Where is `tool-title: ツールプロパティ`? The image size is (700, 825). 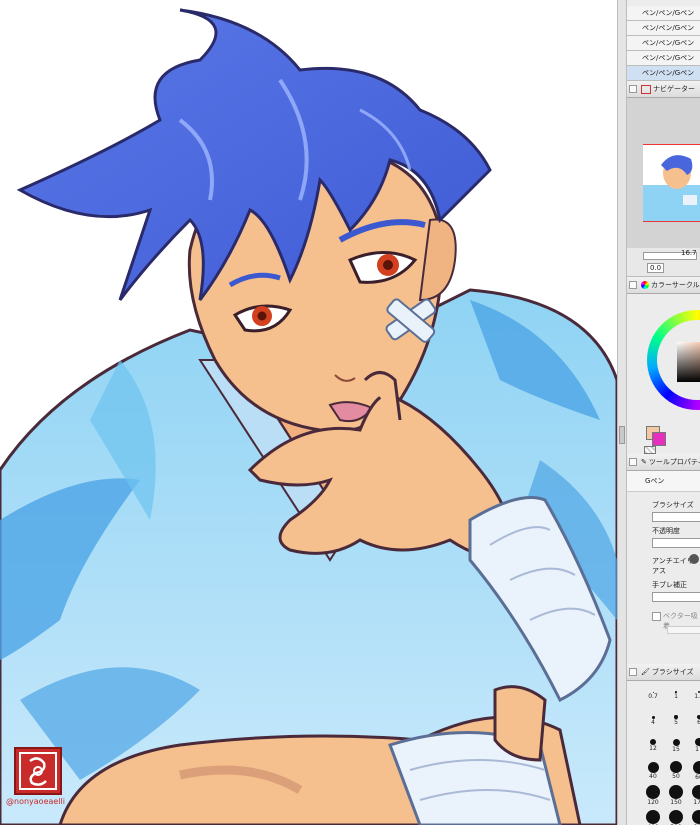 tool-title: ツールプロパティ is located at coordinates (674, 462).